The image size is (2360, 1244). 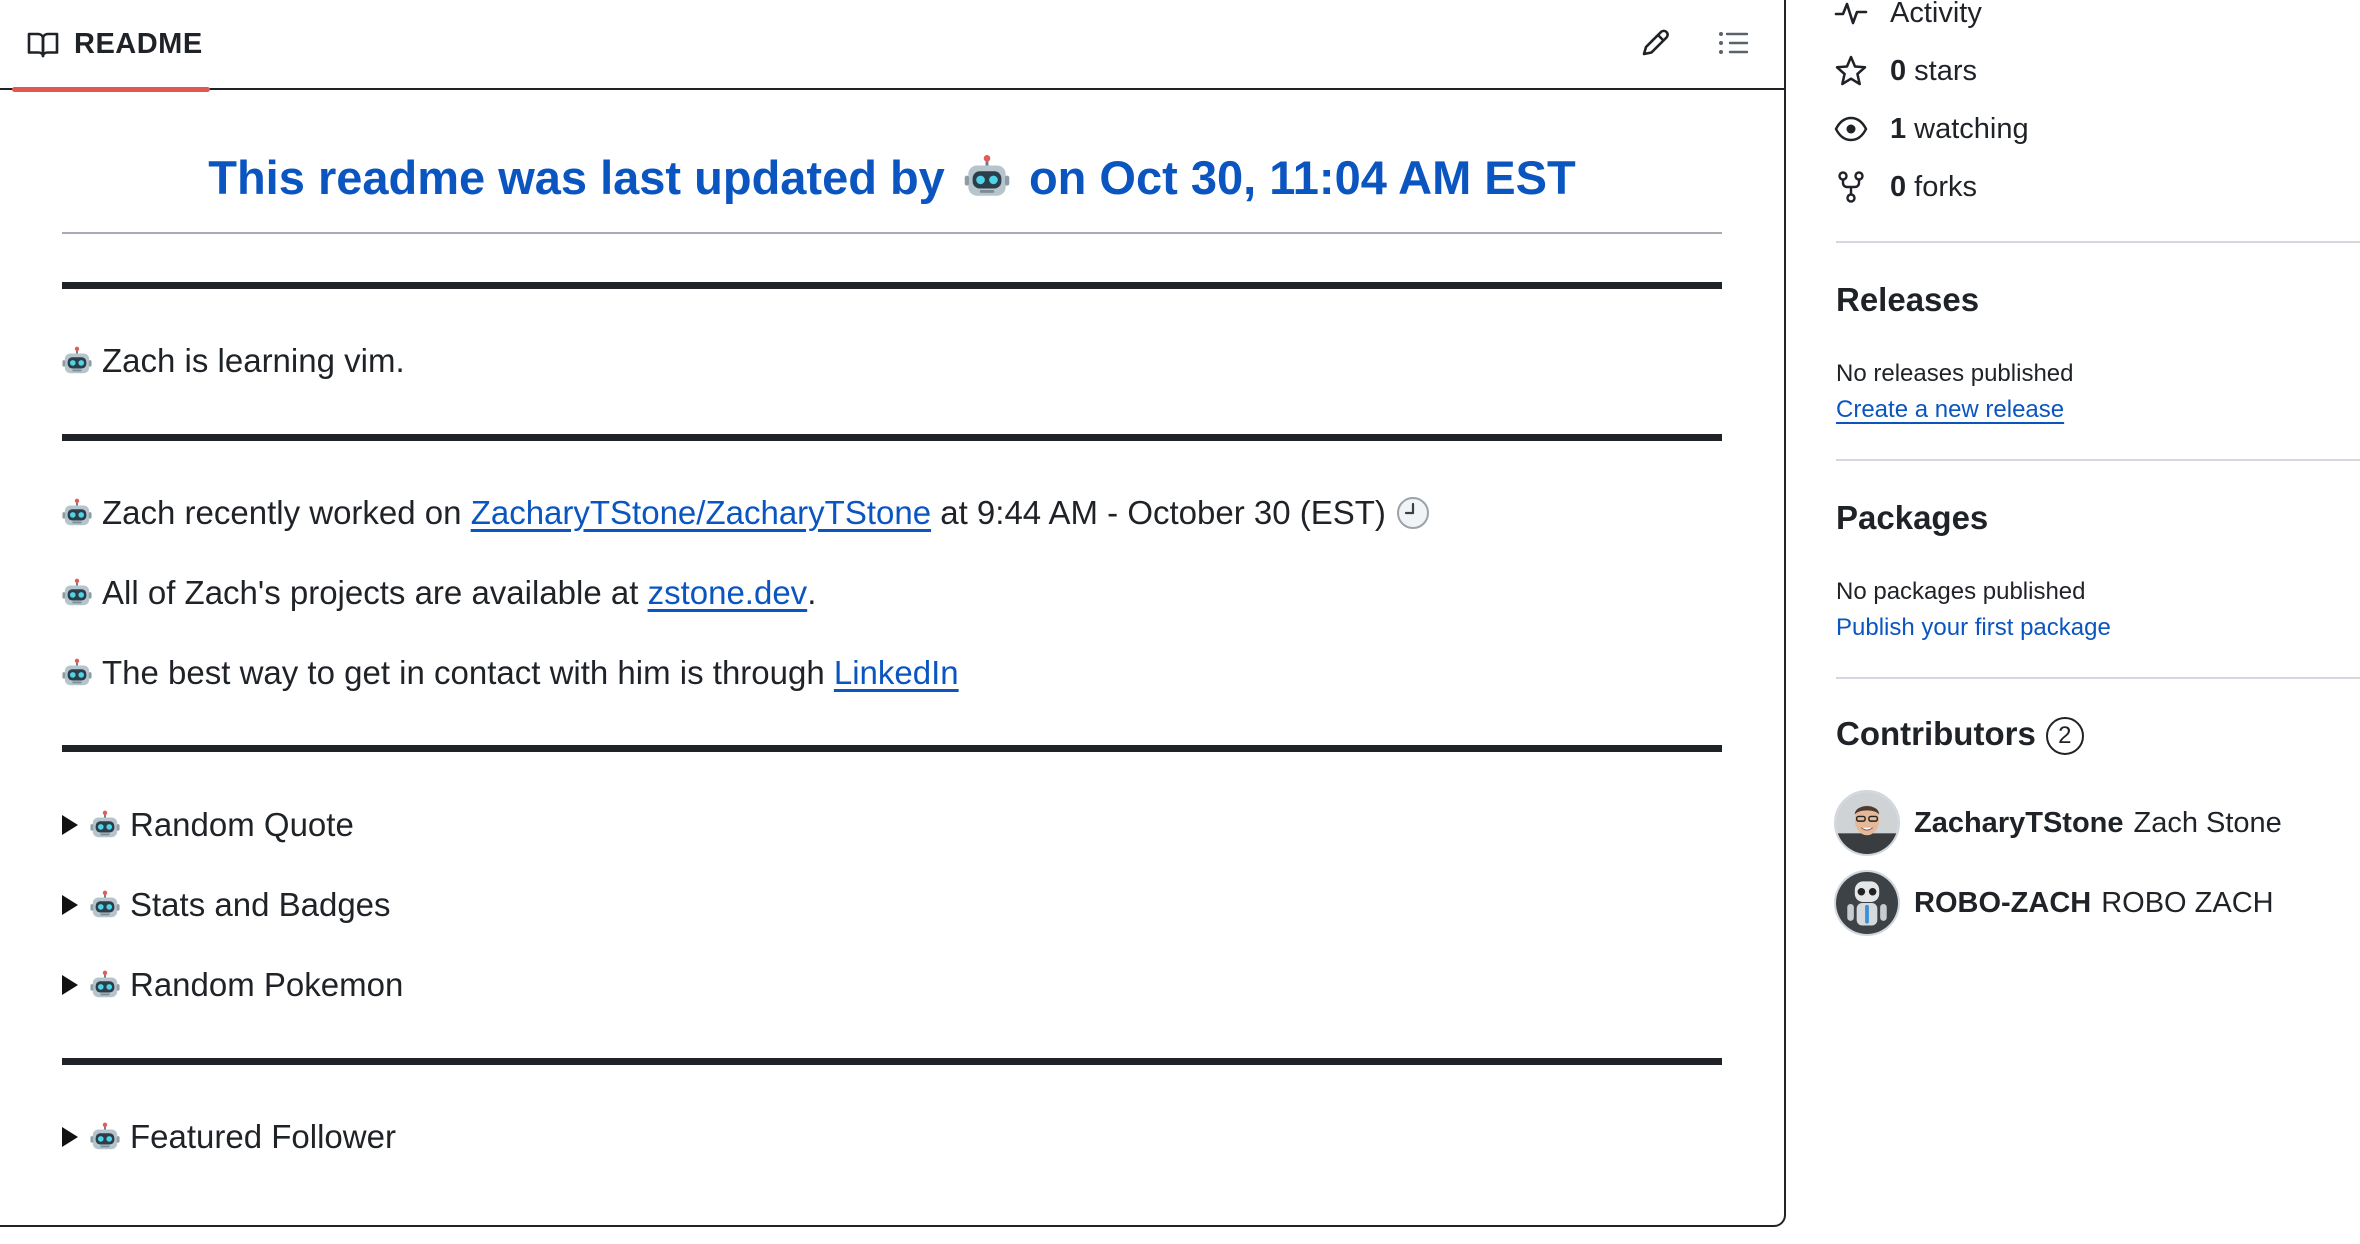 What do you see at coordinates (2019, 823) in the screenshot?
I see `contributor-login: ZacharyTStone` at bounding box center [2019, 823].